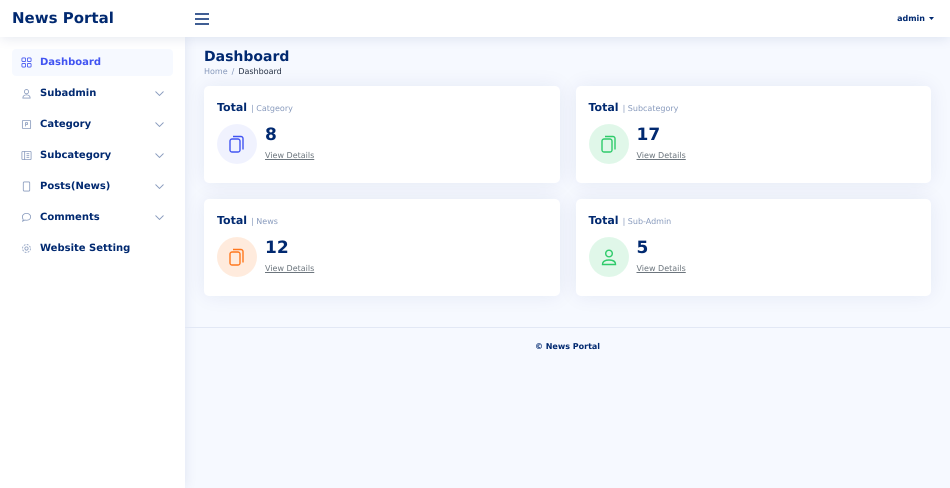 This screenshot has width=950, height=488. Describe the element at coordinates (26, 248) in the screenshot. I see `gear-icon` at that location.